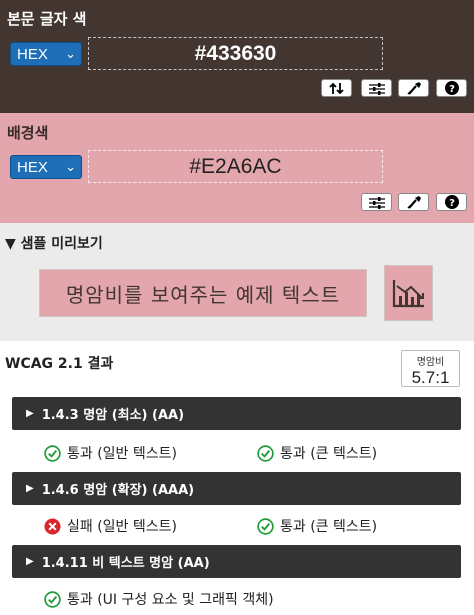 The width and height of the screenshot is (474, 615). What do you see at coordinates (430, 362) in the screenshot?
I see `contrast-ratio-label: 명암비` at bounding box center [430, 362].